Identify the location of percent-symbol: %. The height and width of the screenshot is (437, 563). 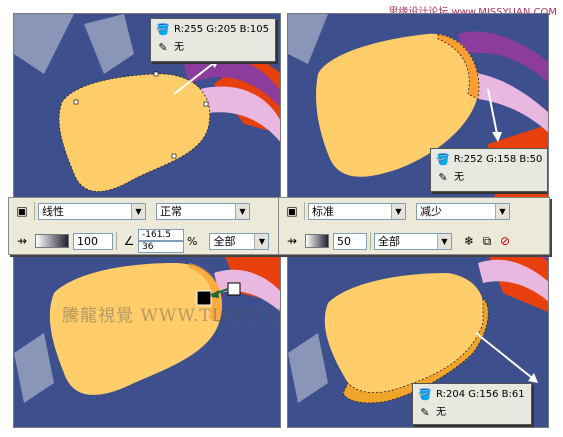
(192, 241).